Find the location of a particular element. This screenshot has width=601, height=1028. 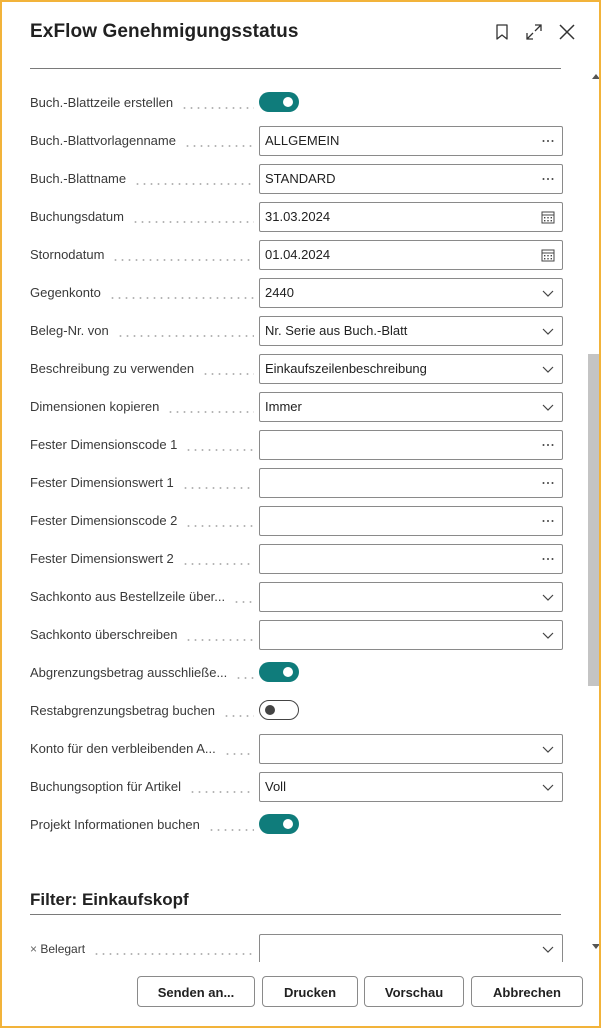

field-row: Buch.-Blattname STANDARD is located at coordinates (296, 179).